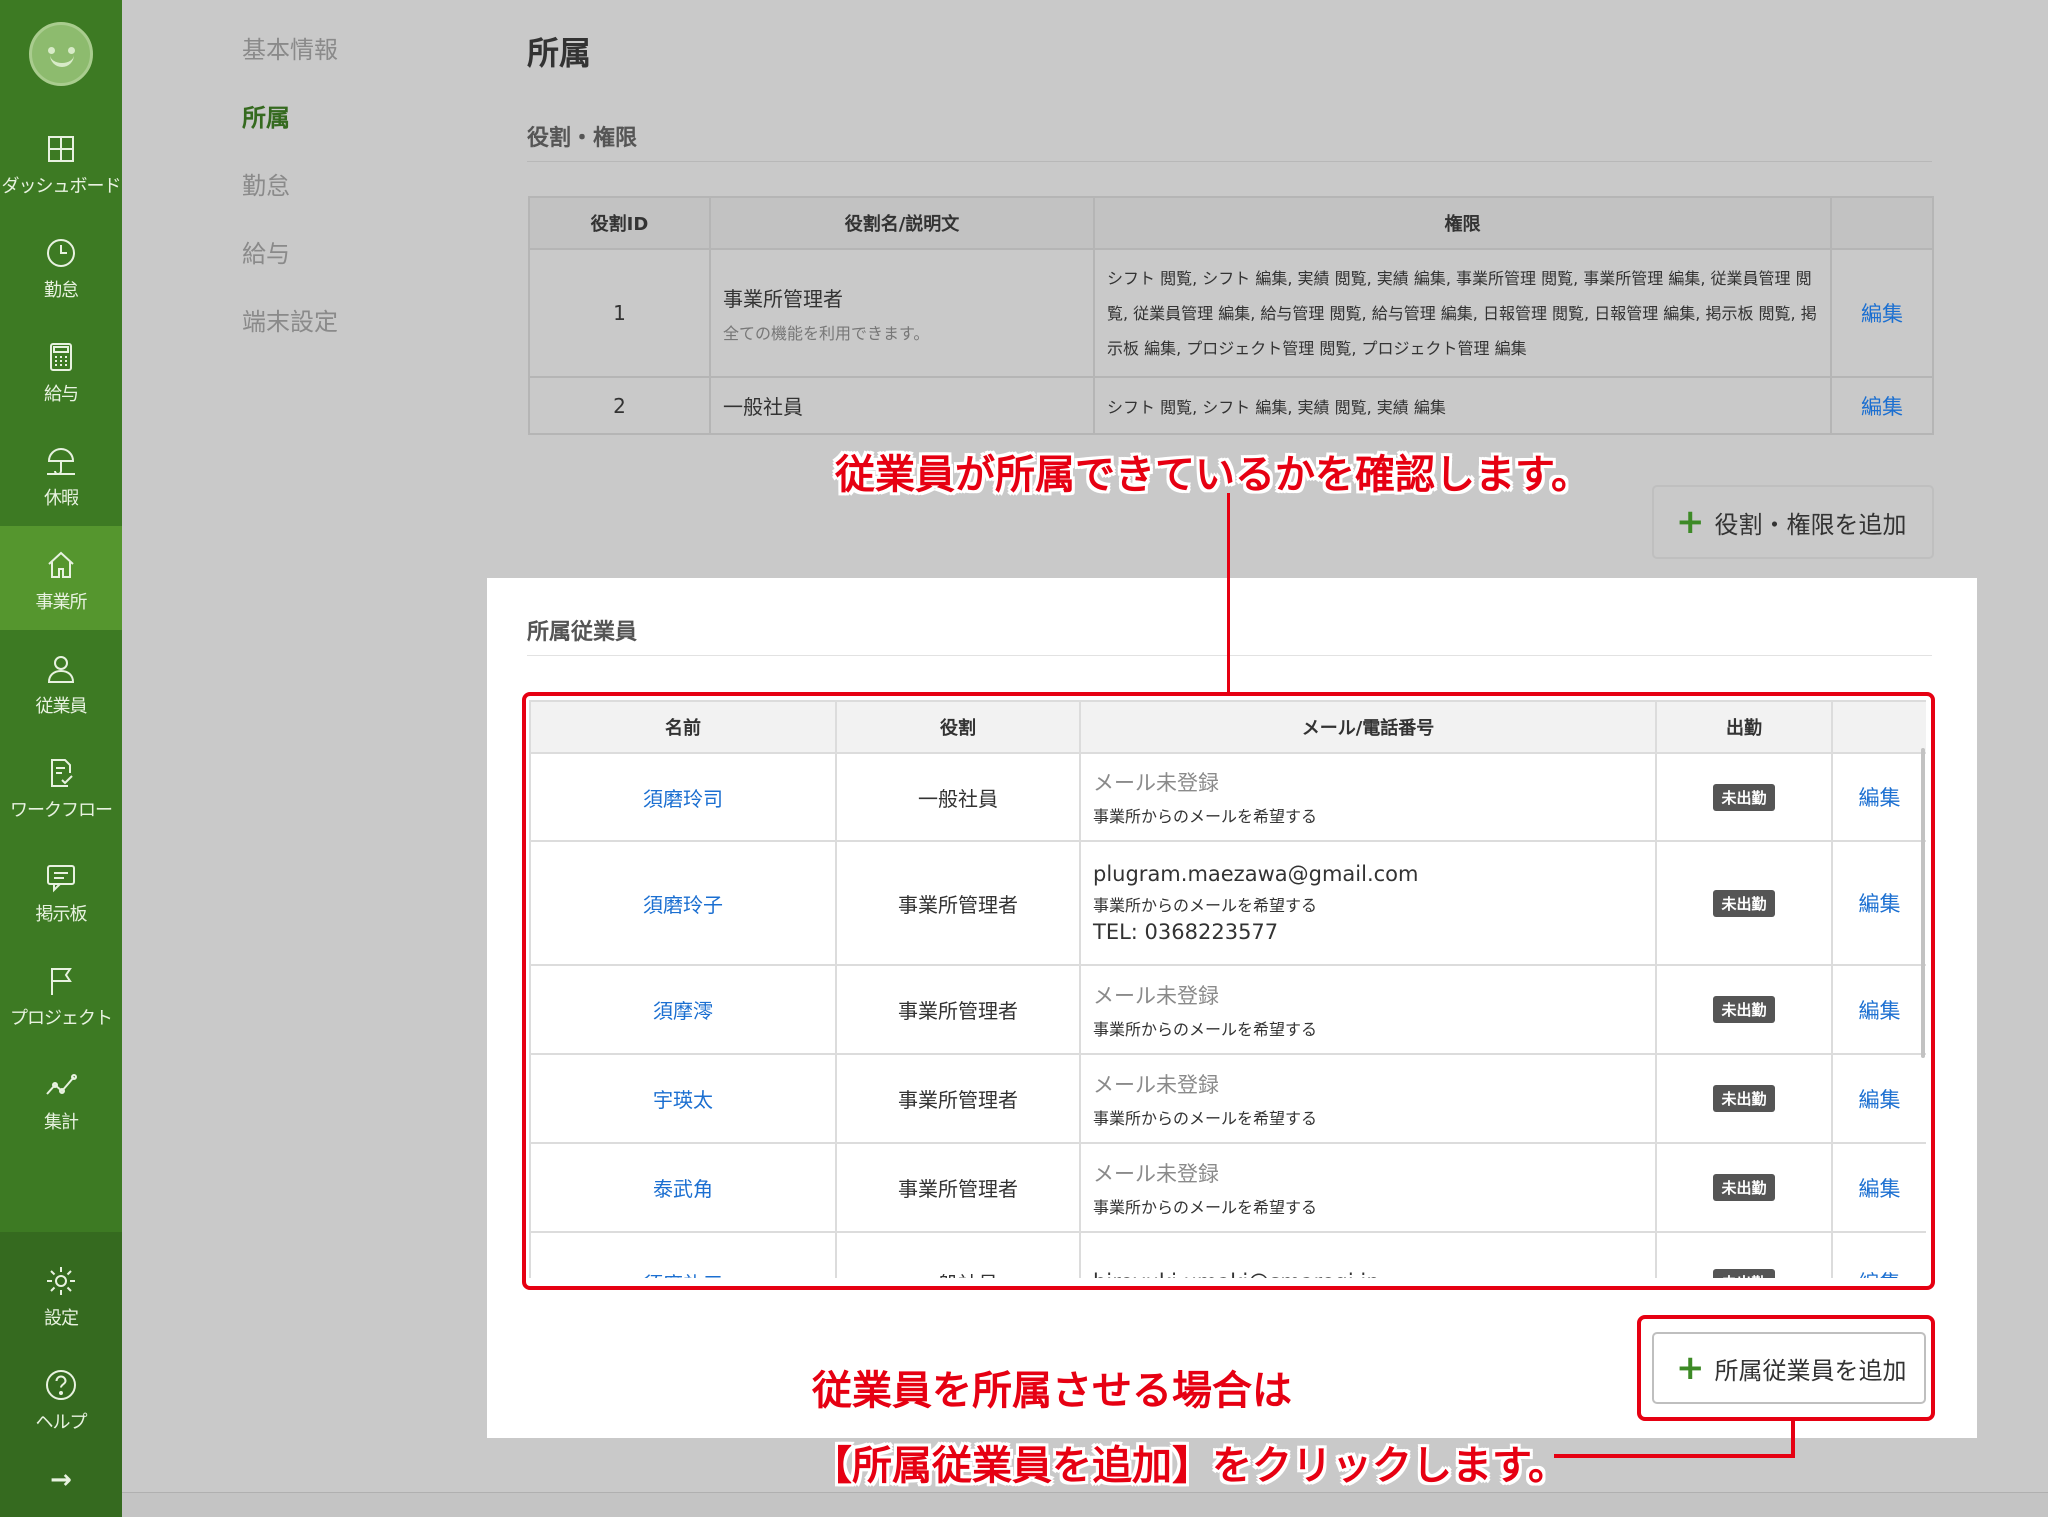  What do you see at coordinates (1085, 1504) in the screenshot?
I see `bottom-bar` at bounding box center [1085, 1504].